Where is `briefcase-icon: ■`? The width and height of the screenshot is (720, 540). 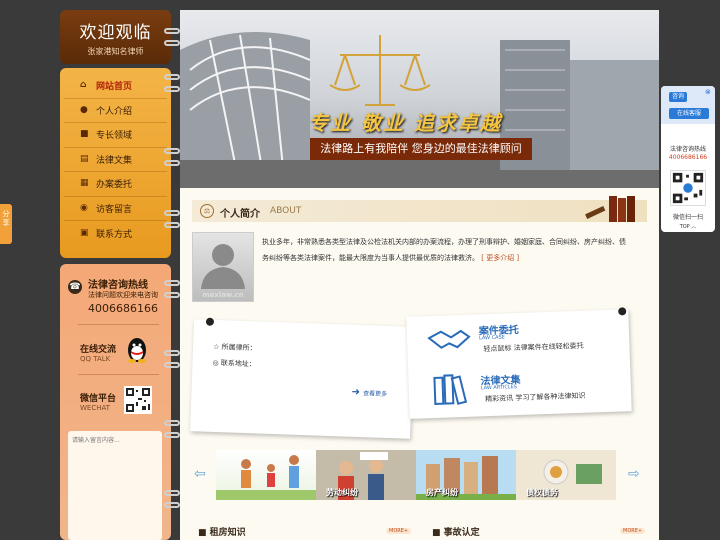
briefcase-icon: ■ is located at coordinates (84, 134).